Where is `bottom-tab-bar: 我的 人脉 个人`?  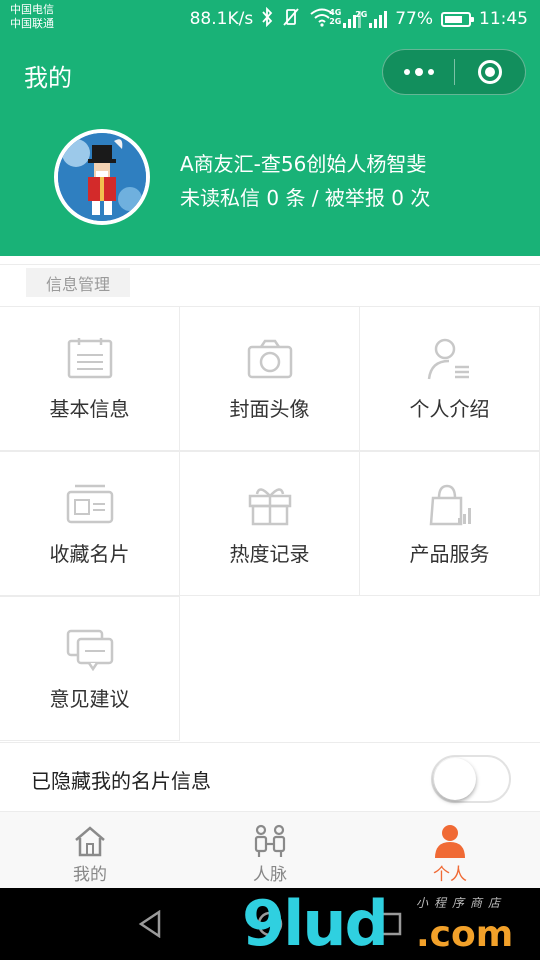
bottom-tab-bar: 我的 人脉 个人 is located at coordinates (270, 850).